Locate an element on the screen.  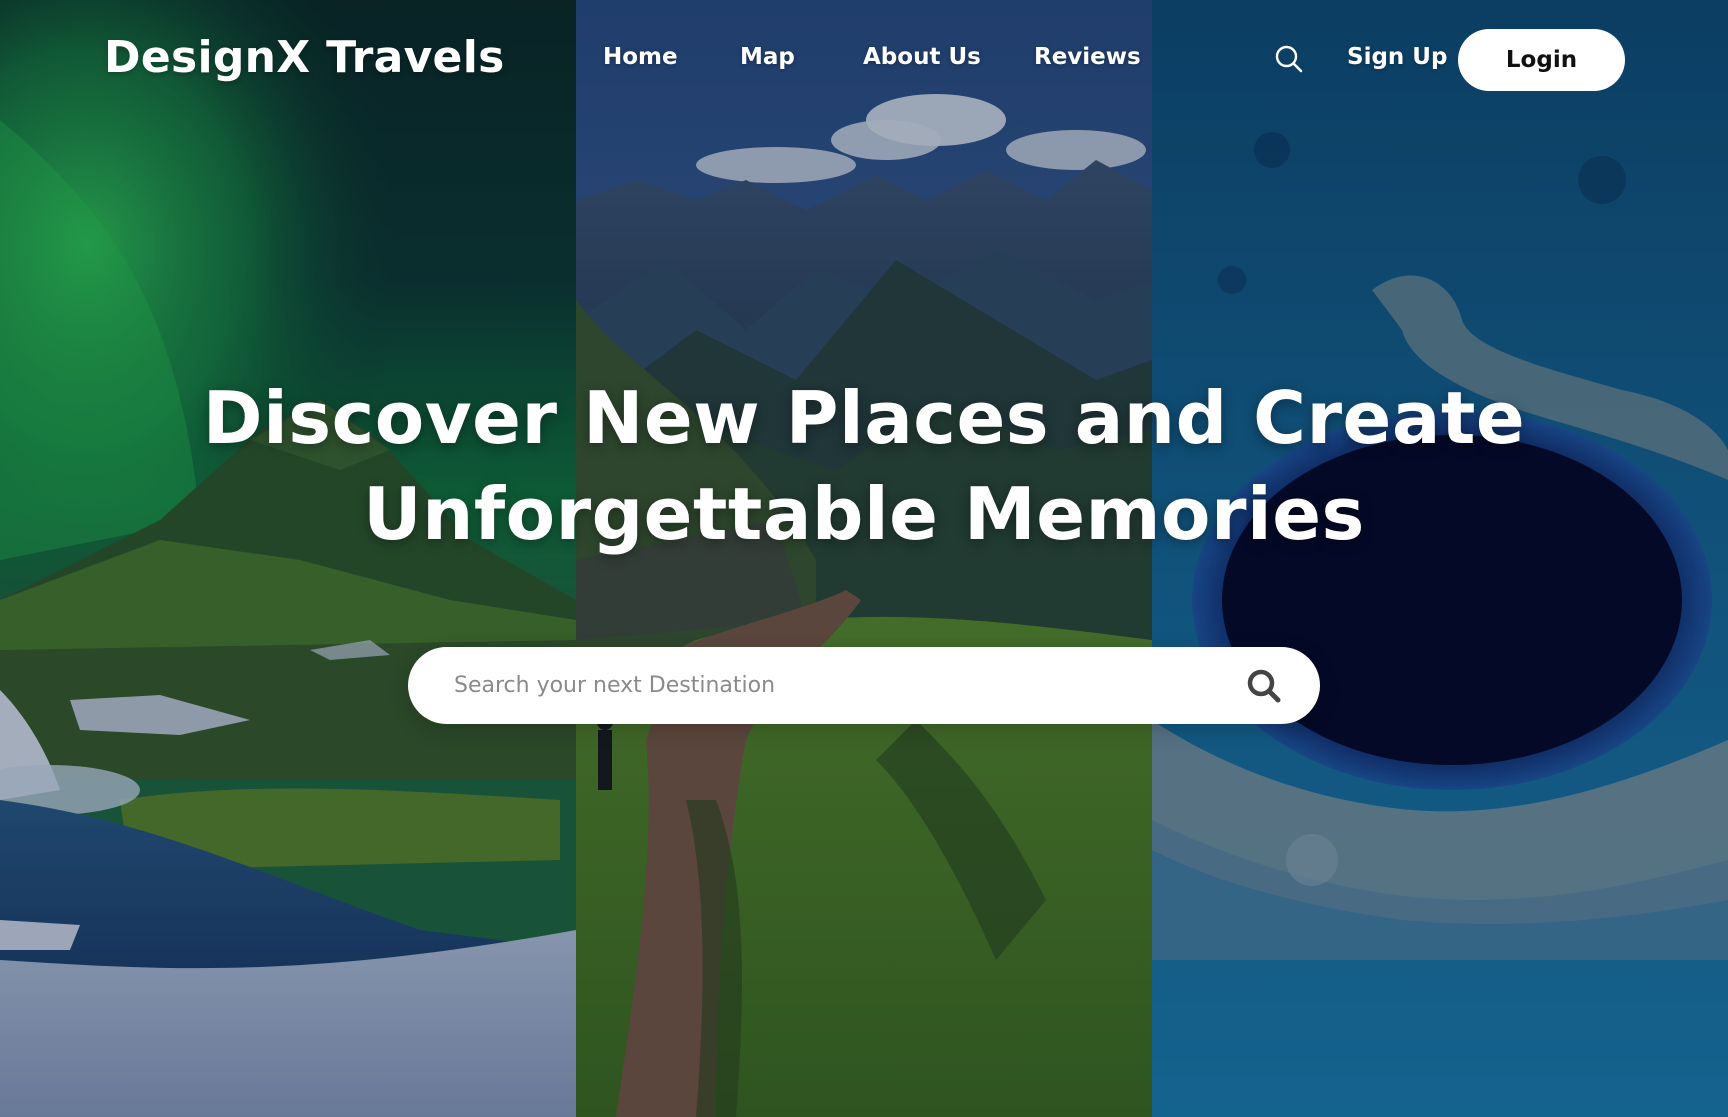
sign-up-link: Sign Up is located at coordinates (1397, 57).